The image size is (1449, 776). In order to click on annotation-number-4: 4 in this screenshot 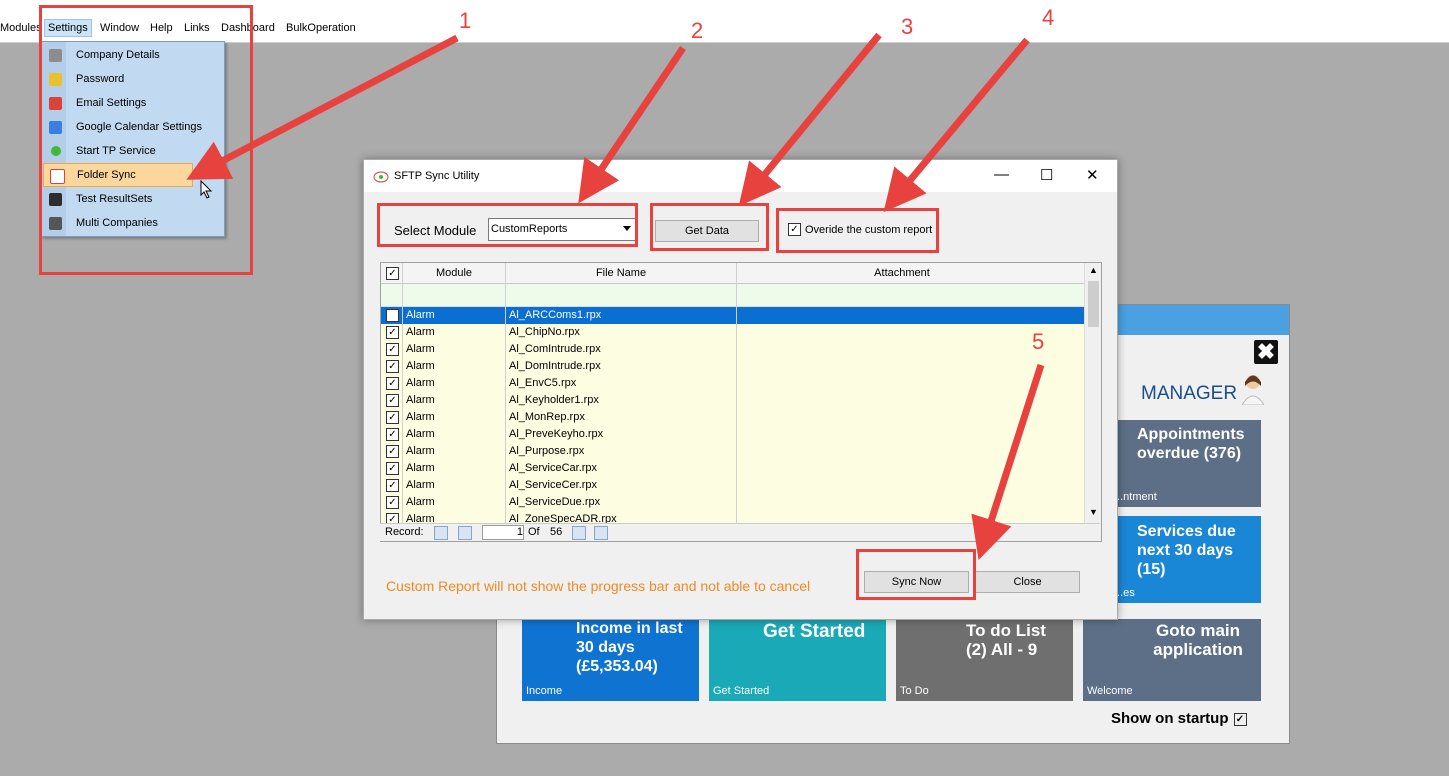, I will do `click(1048, 17)`.